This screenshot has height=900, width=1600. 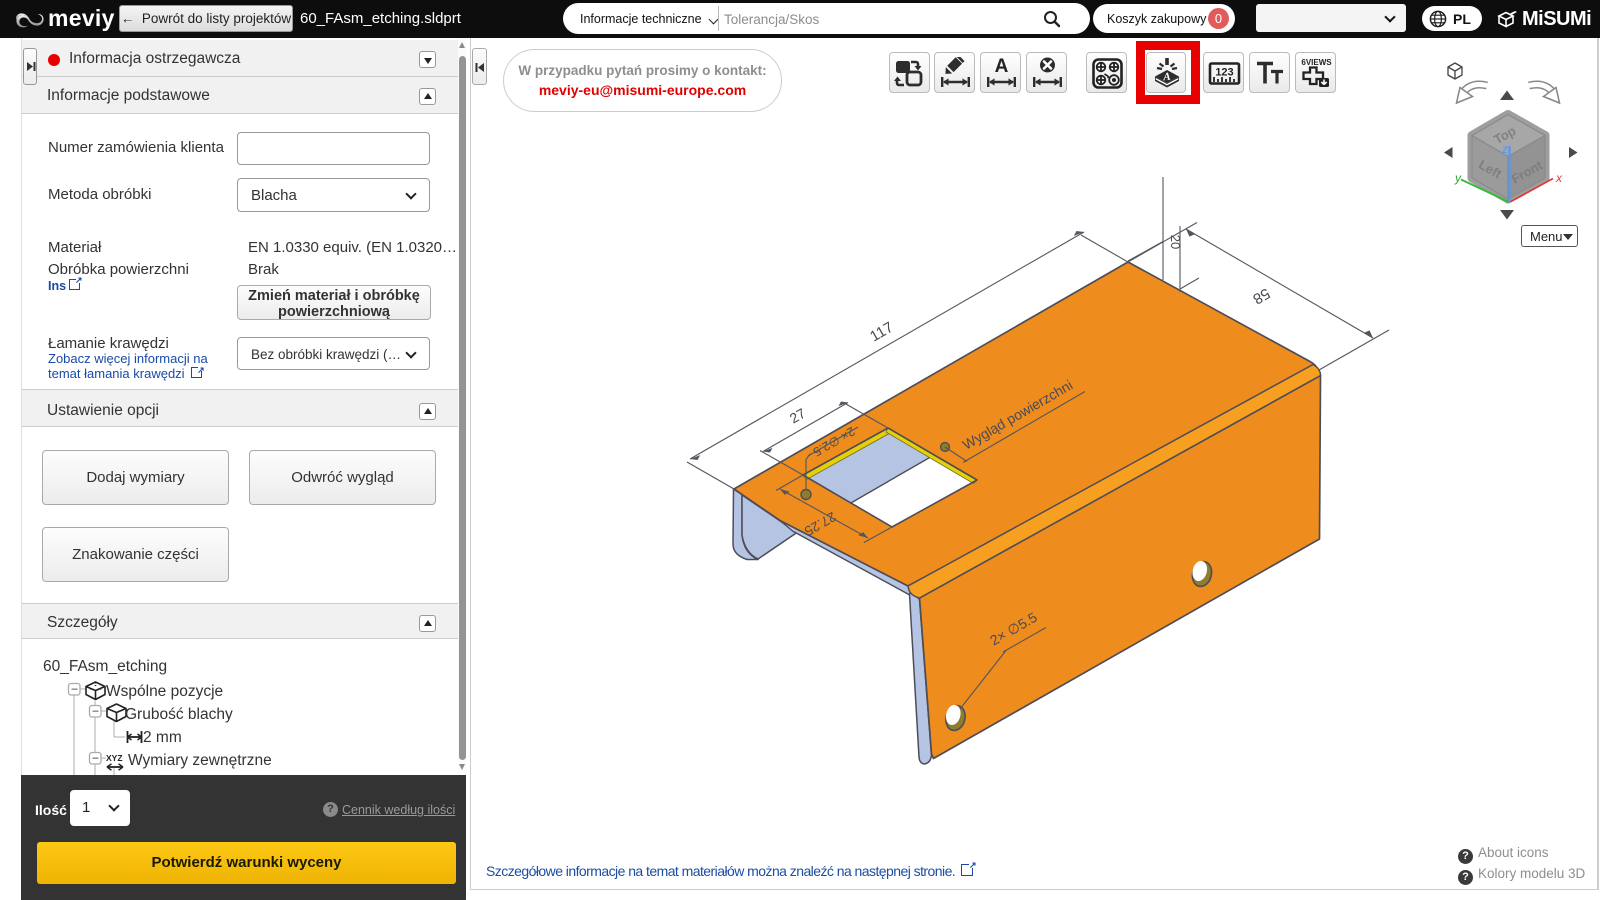 I want to click on svg-text: x, so click(x=1559, y=178).